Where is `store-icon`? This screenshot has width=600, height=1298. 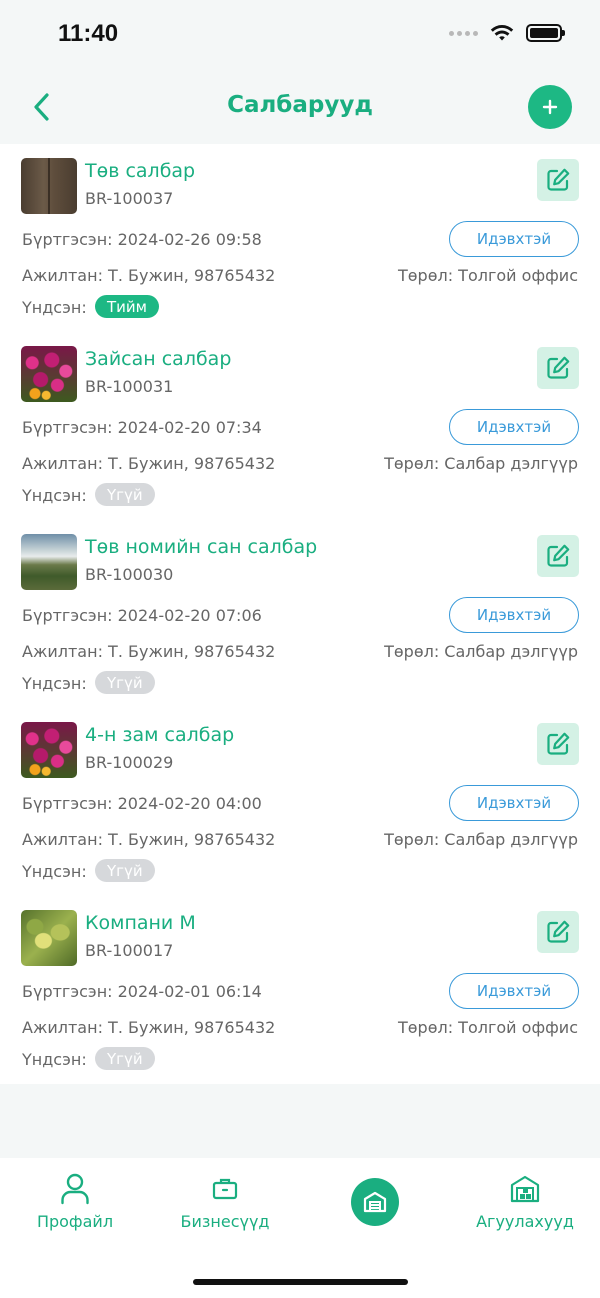
store-icon is located at coordinates (375, 1202).